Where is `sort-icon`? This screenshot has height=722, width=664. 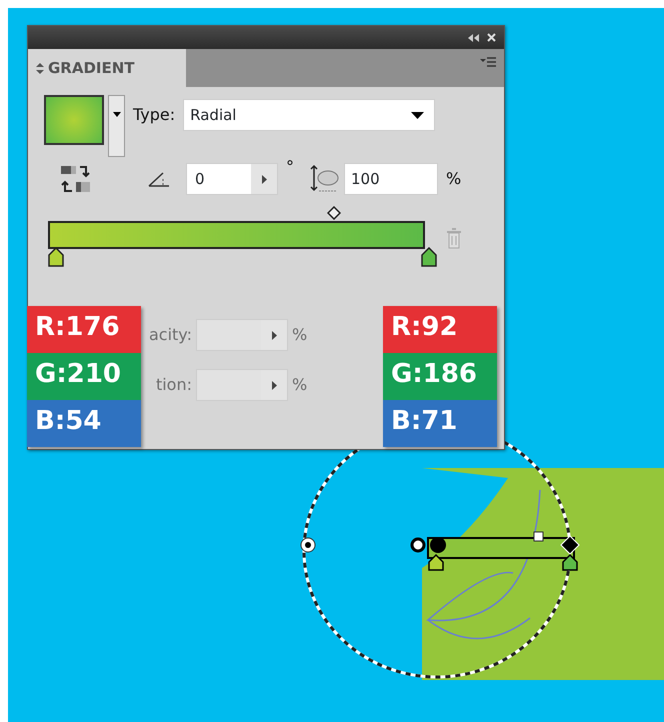 sort-icon is located at coordinates (40, 68).